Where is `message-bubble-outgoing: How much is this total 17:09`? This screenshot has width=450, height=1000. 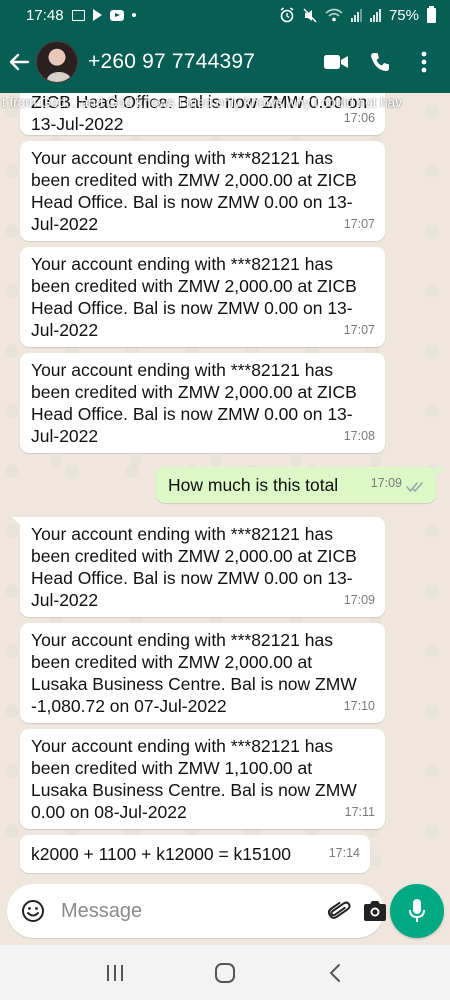 message-bubble-outgoing: How much is this total 17:09 is located at coordinates (300, 485).